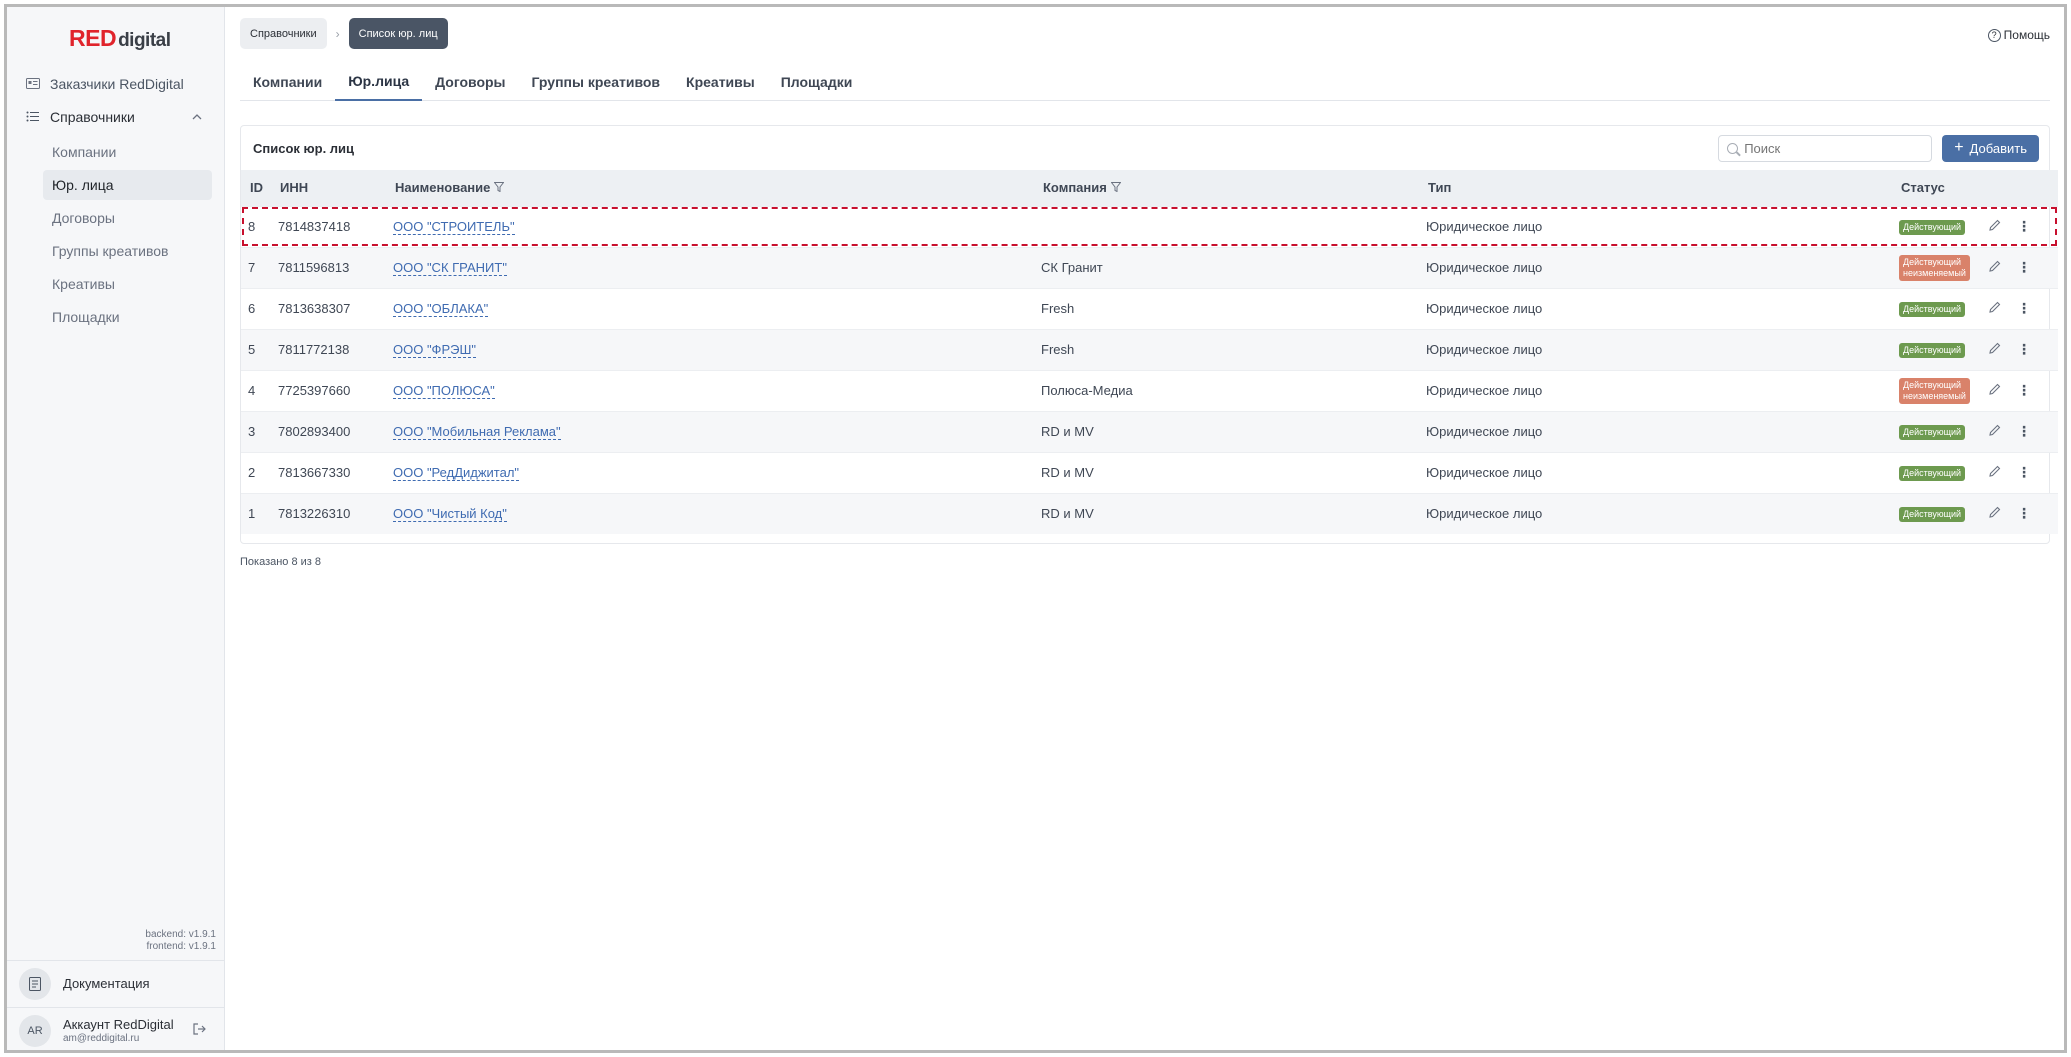 This screenshot has height=1057, width=2071. I want to click on sidebar-item-creatives: Креативы, so click(127, 284).